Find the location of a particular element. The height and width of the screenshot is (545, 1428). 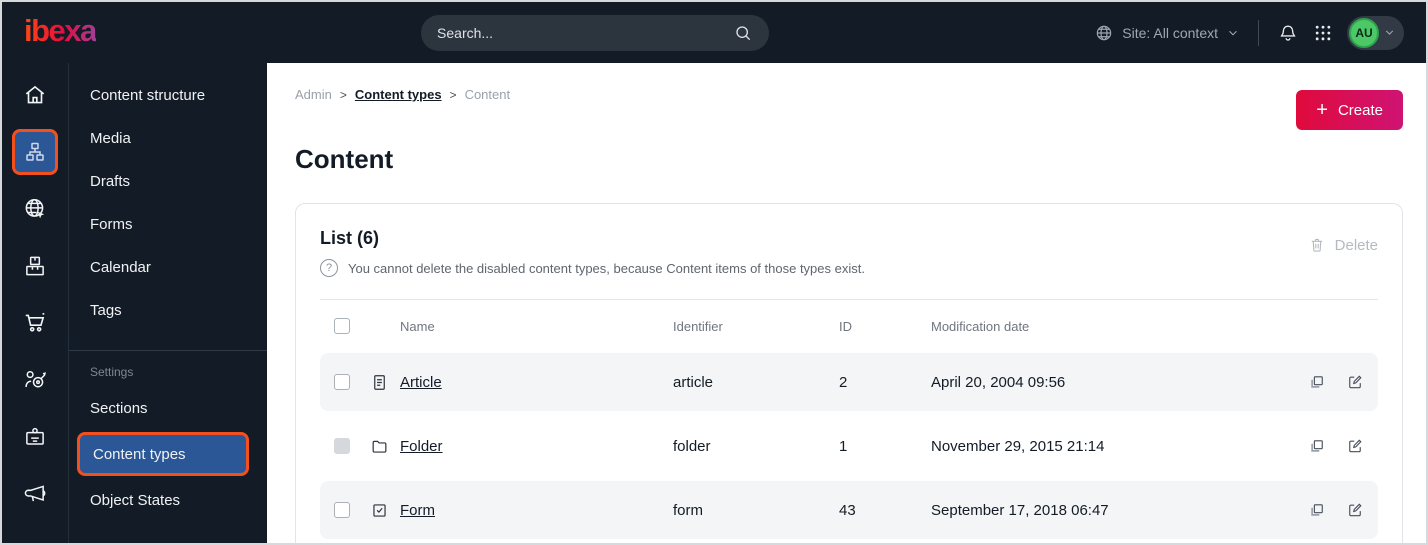

form-icon is located at coordinates (385, 510).